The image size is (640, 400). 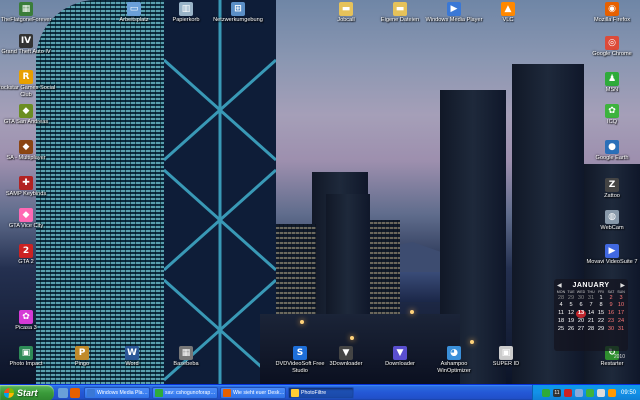 I want to click on desktop-icon-keybinds: ✚ SAMP Keybinds, so click(x=28, y=187).